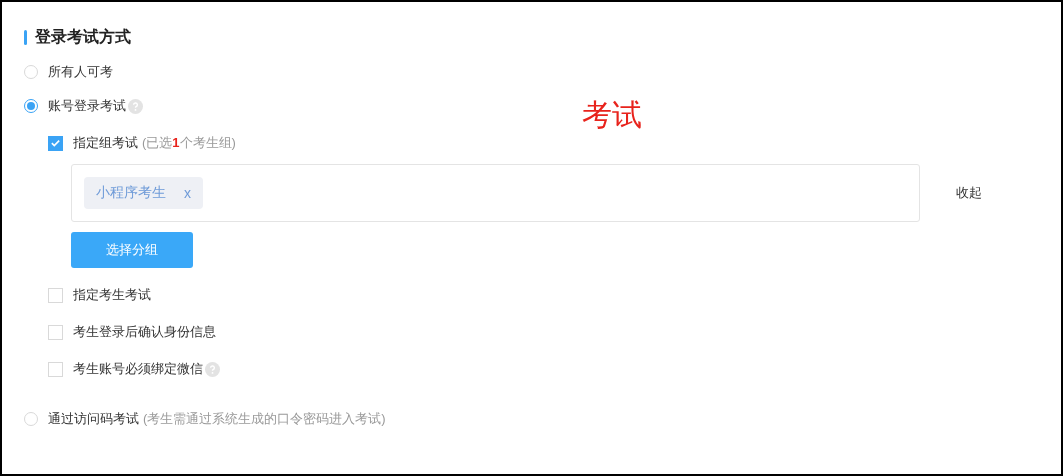 This screenshot has height=476, width=1063. I want to click on remove-tag-button: x, so click(187, 193).